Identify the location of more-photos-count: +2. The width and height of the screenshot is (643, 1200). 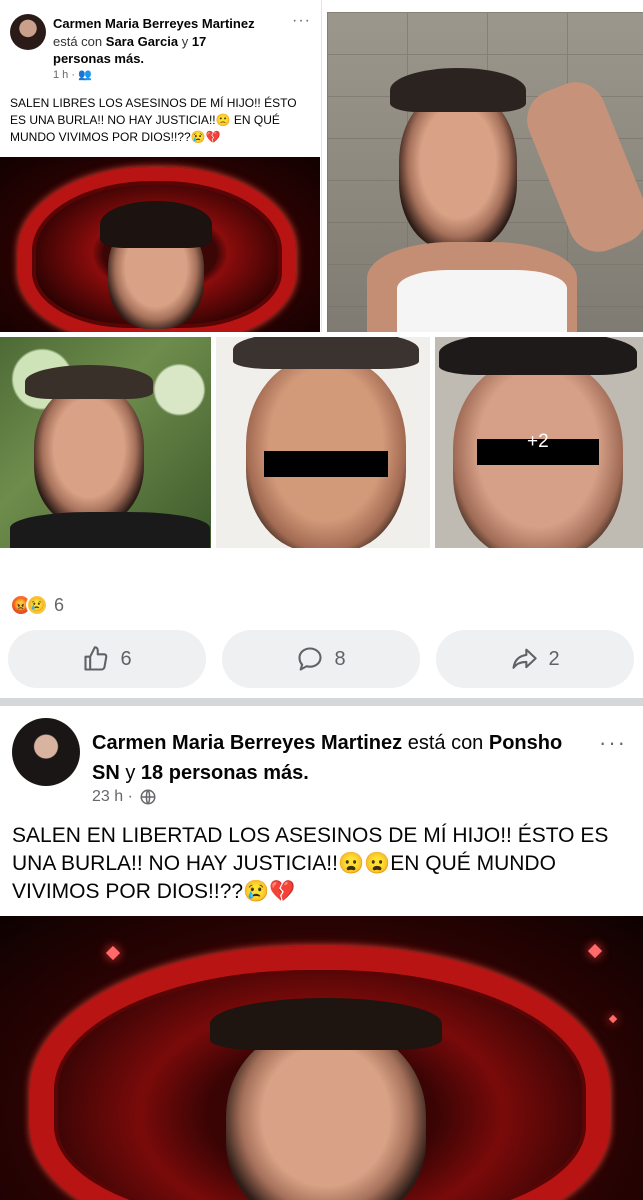
(538, 442).